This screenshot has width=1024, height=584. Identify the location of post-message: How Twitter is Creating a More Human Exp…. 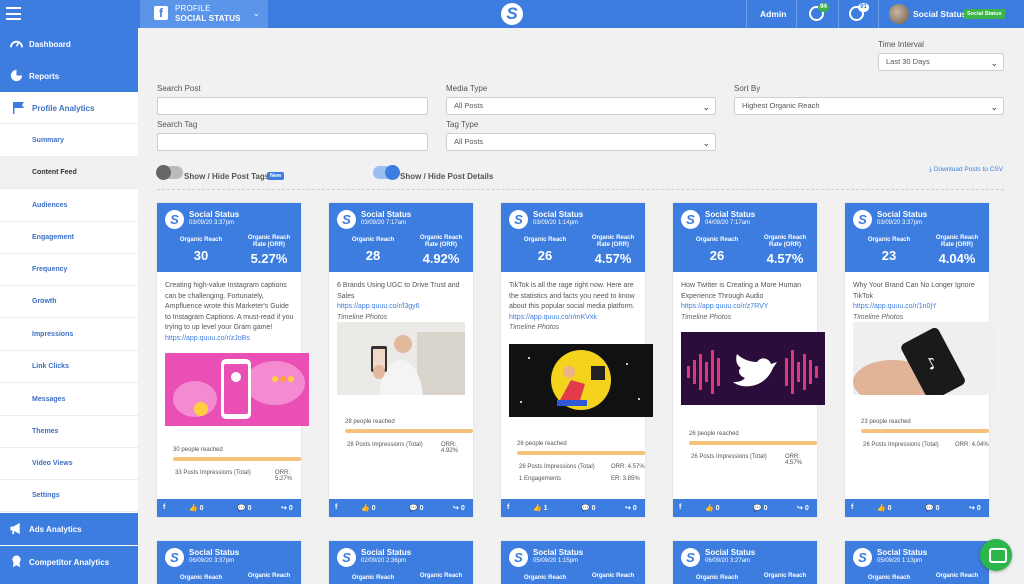
(741, 291).